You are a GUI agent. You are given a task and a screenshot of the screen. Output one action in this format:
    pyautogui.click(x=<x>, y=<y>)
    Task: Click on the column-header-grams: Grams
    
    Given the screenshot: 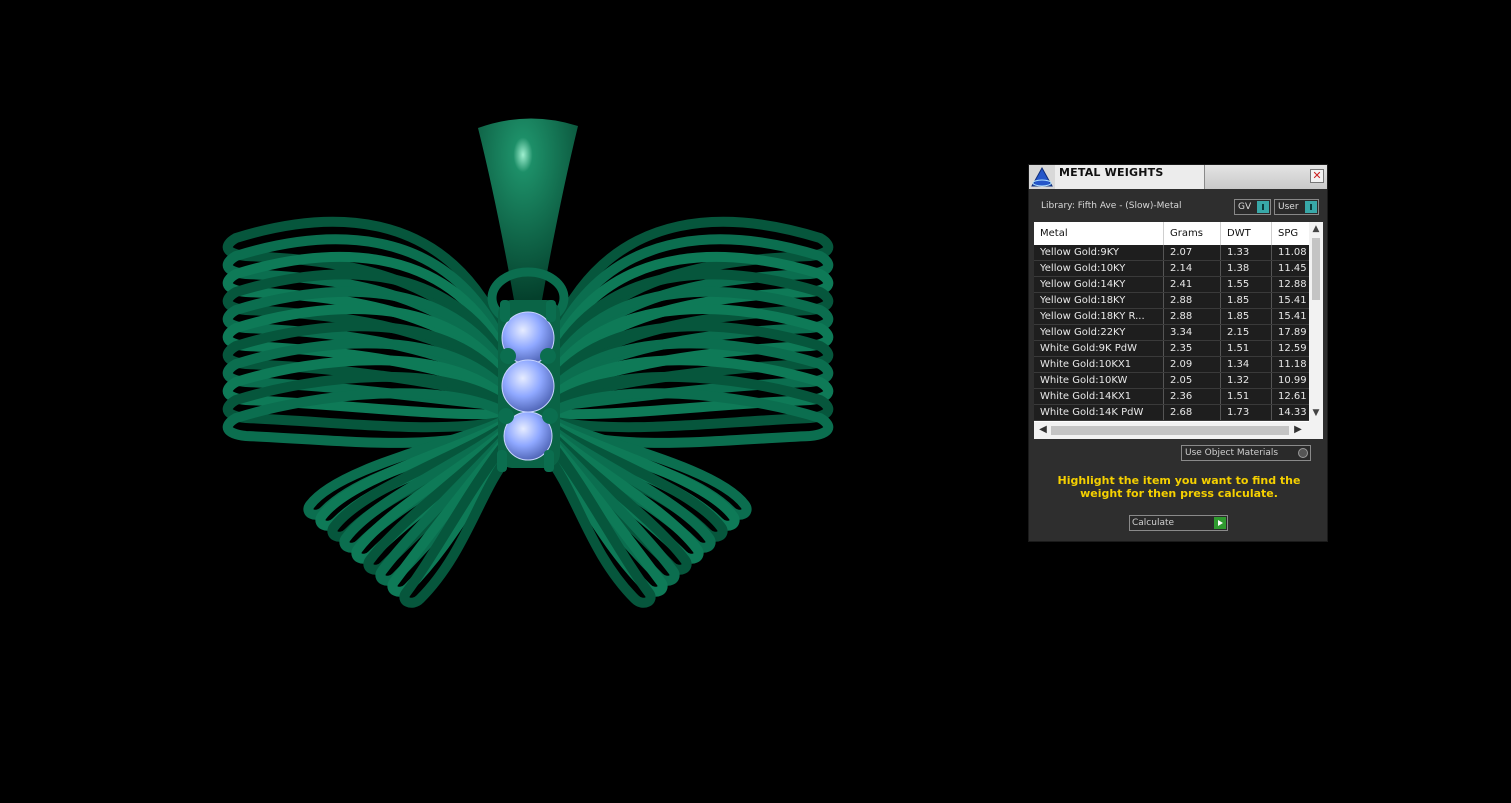 What is the action you would take?
    pyautogui.click(x=1192, y=233)
    